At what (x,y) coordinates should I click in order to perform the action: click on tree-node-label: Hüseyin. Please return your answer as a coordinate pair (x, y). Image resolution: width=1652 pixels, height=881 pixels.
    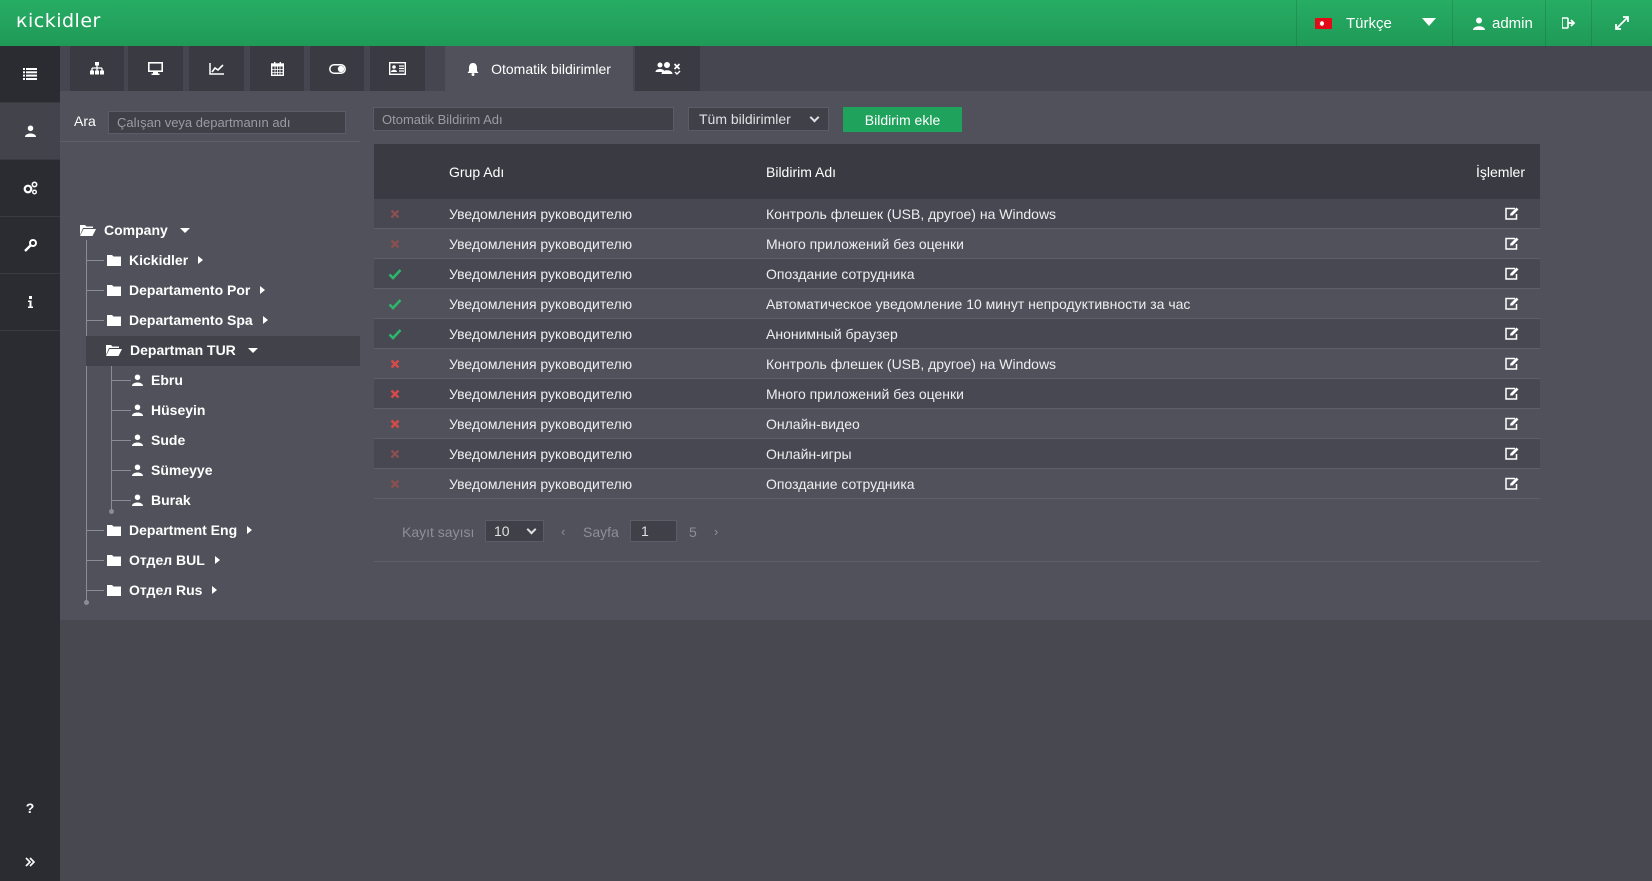
    Looking at the image, I should click on (178, 410).